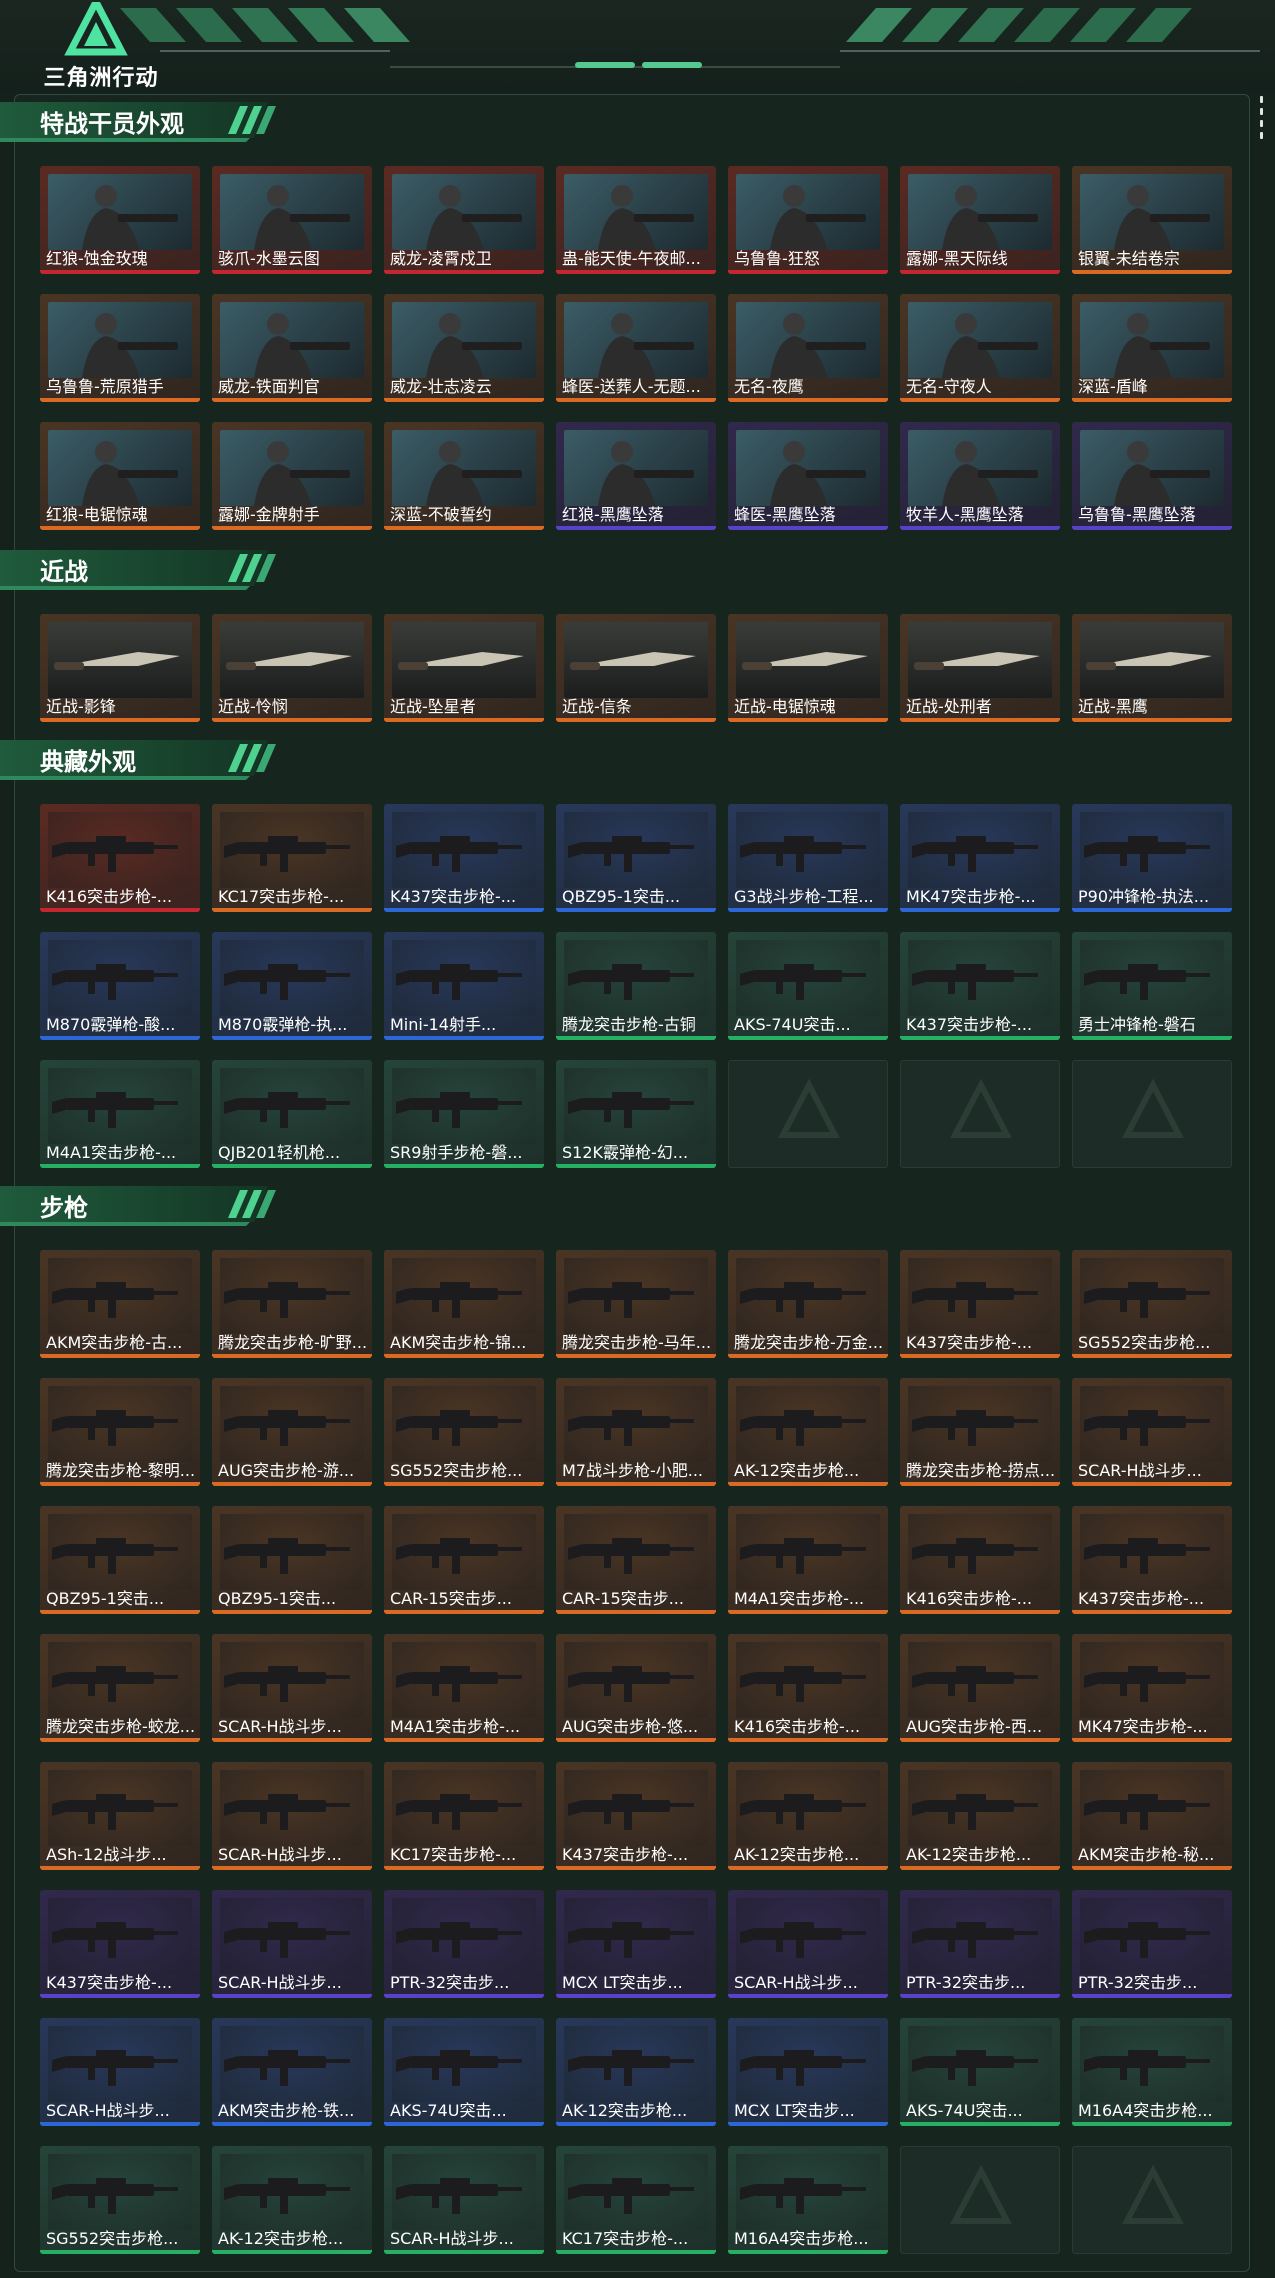 This screenshot has width=1275, height=2278. I want to click on skin-card: 近战-黑鹰, so click(1152, 668).